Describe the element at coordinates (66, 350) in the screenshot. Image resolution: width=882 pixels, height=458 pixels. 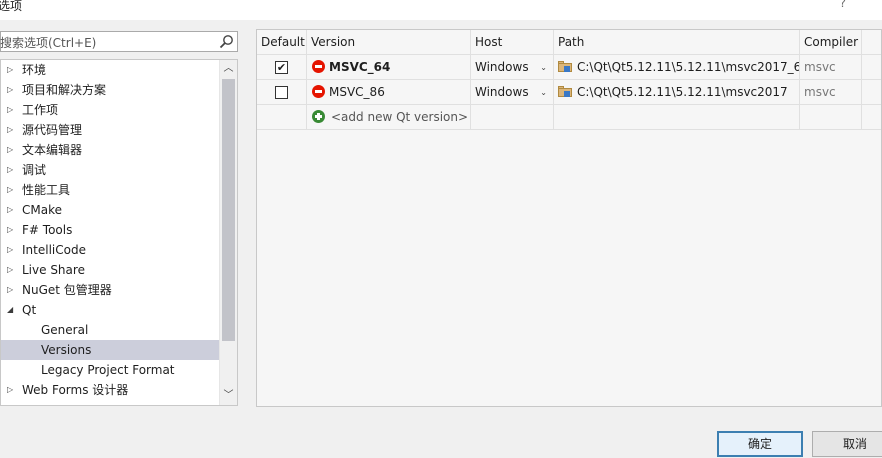
I see `tree-item-label: Versions` at that location.